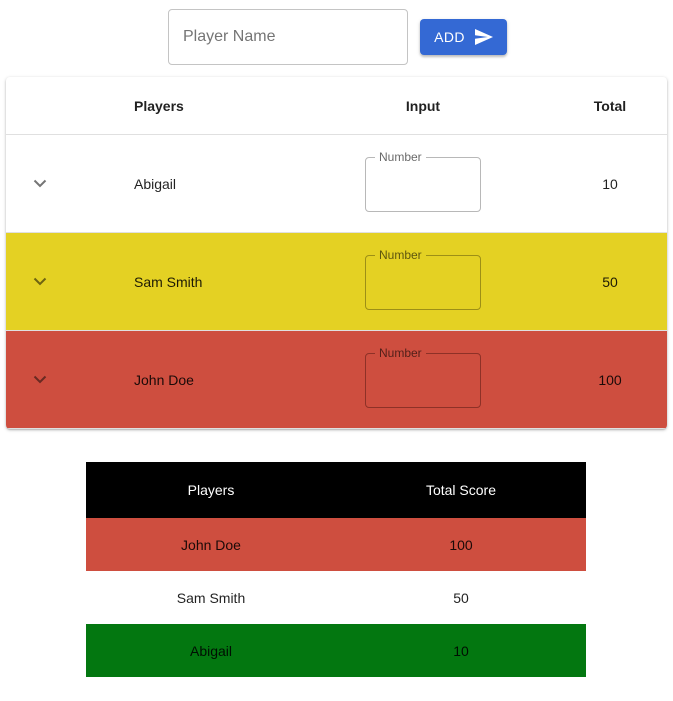  What do you see at coordinates (449, 37) in the screenshot?
I see `add-button-label: ADD` at bounding box center [449, 37].